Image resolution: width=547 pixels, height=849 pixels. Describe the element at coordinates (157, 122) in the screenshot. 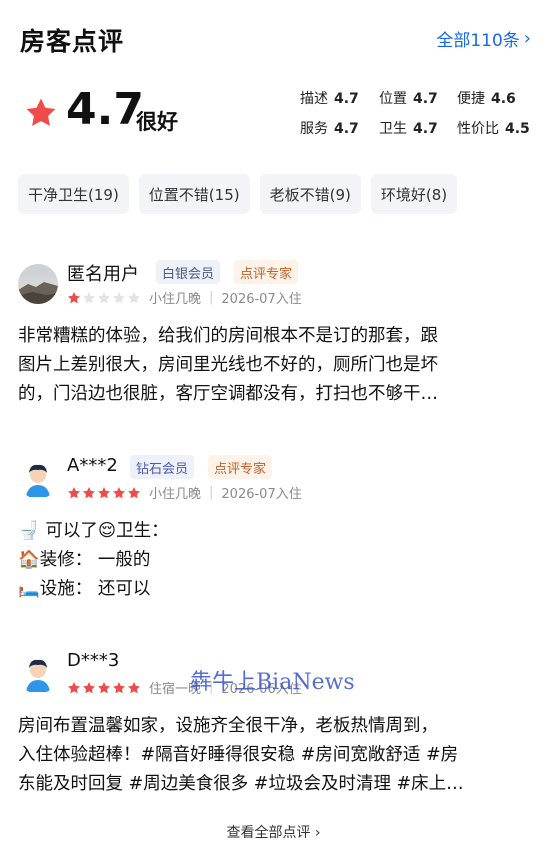

I see `overall-rating-word: 很好` at that location.